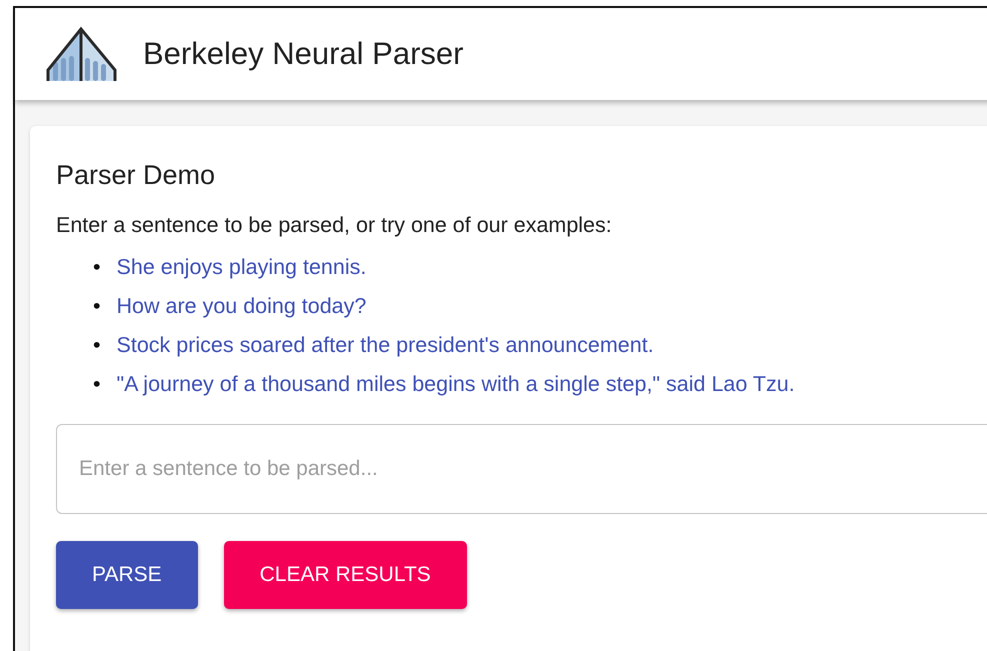 The height and width of the screenshot is (651, 987). Describe the element at coordinates (385, 345) in the screenshot. I see `example-link: Stock prices soared after the president's announcement.` at that location.